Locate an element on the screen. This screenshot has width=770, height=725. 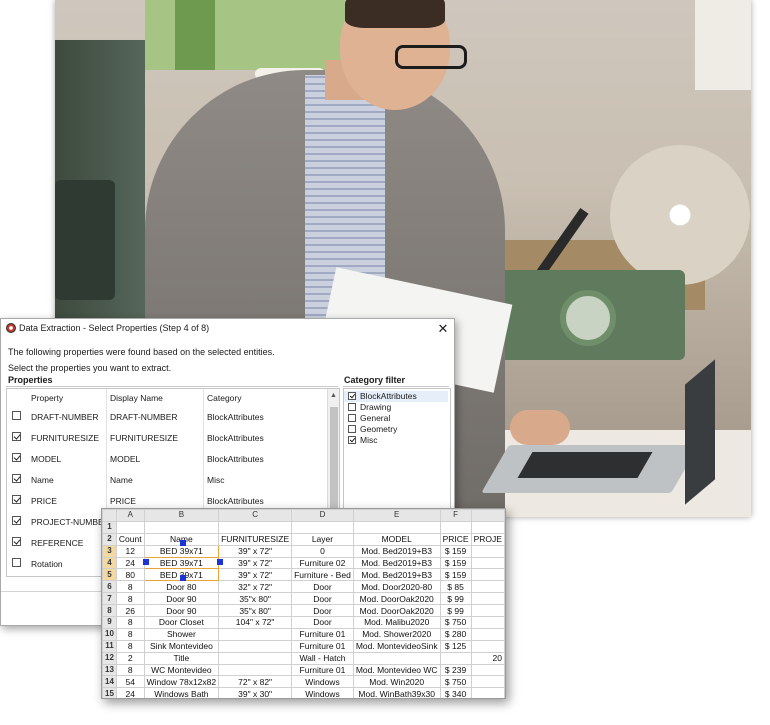
close-icon: ✕ is located at coordinates (443, 329).